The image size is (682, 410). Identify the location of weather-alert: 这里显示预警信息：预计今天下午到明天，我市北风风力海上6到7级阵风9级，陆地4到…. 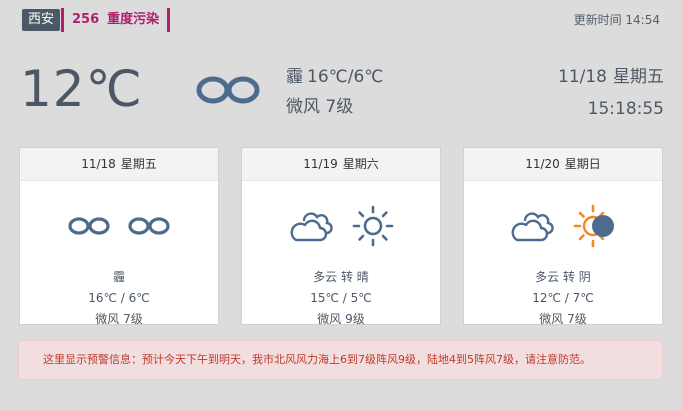
(340, 360).